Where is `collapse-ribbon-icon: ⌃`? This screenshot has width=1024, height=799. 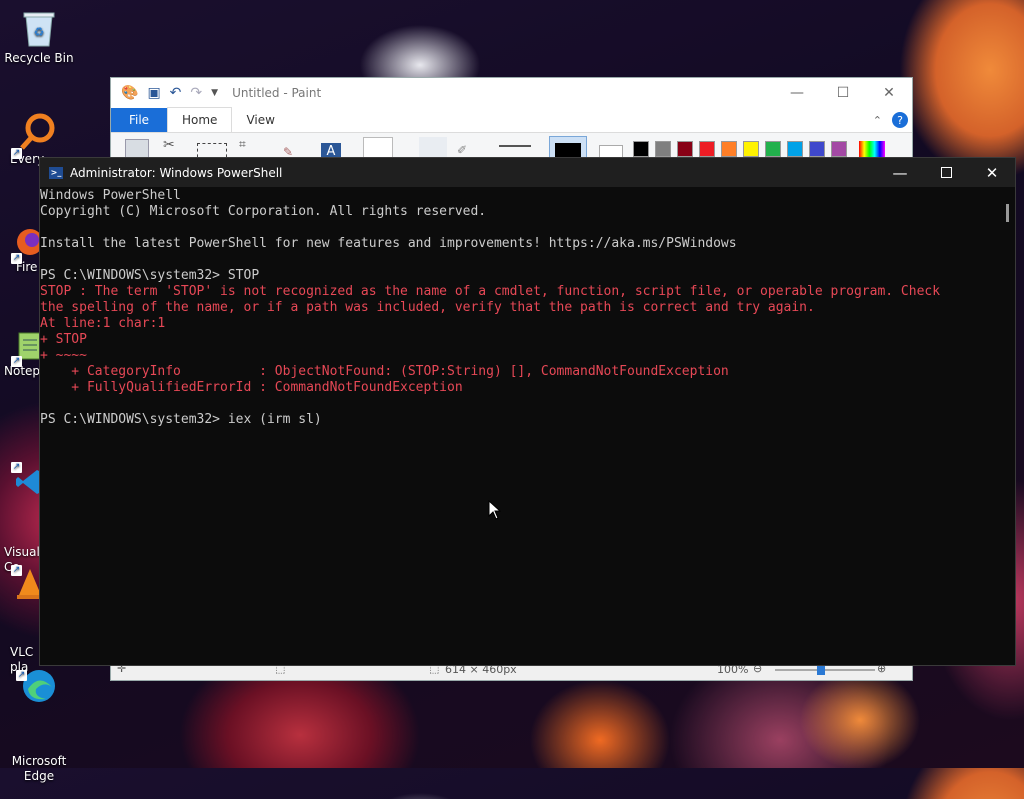
collapse-ribbon-icon: ⌃ is located at coordinates (877, 120).